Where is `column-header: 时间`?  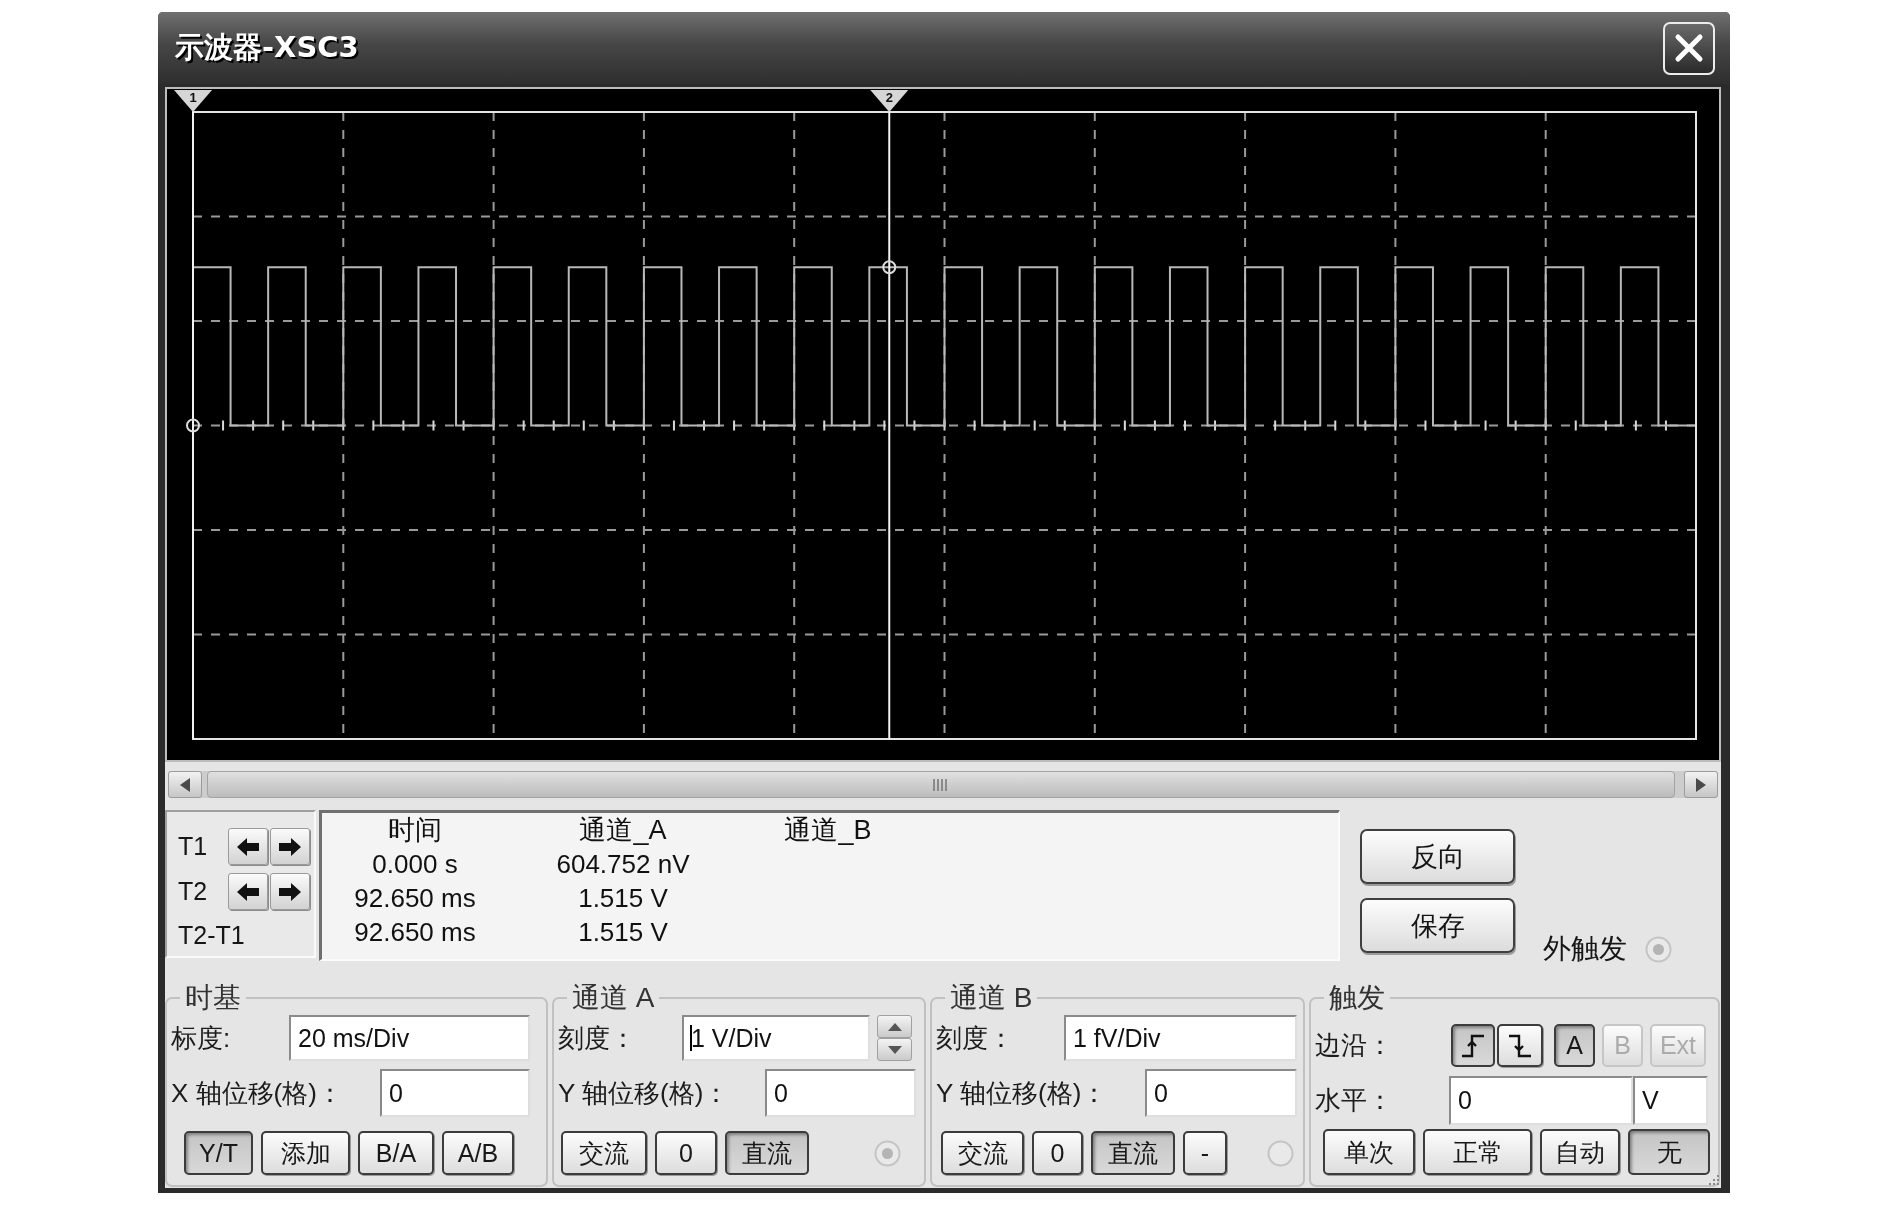 column-header: 时间 is located at coordinates (415, 830).